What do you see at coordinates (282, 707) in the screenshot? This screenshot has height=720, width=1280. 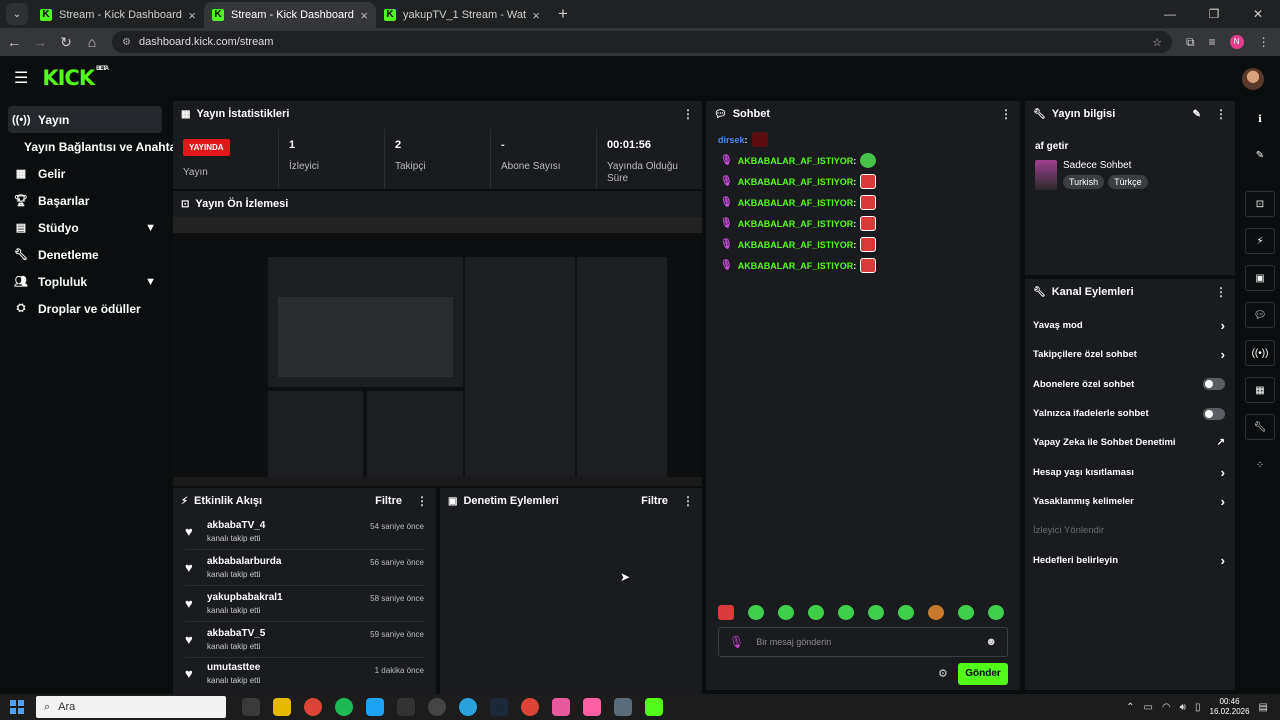 I see `file-explorer-icon` at bounding box center [282, 707].